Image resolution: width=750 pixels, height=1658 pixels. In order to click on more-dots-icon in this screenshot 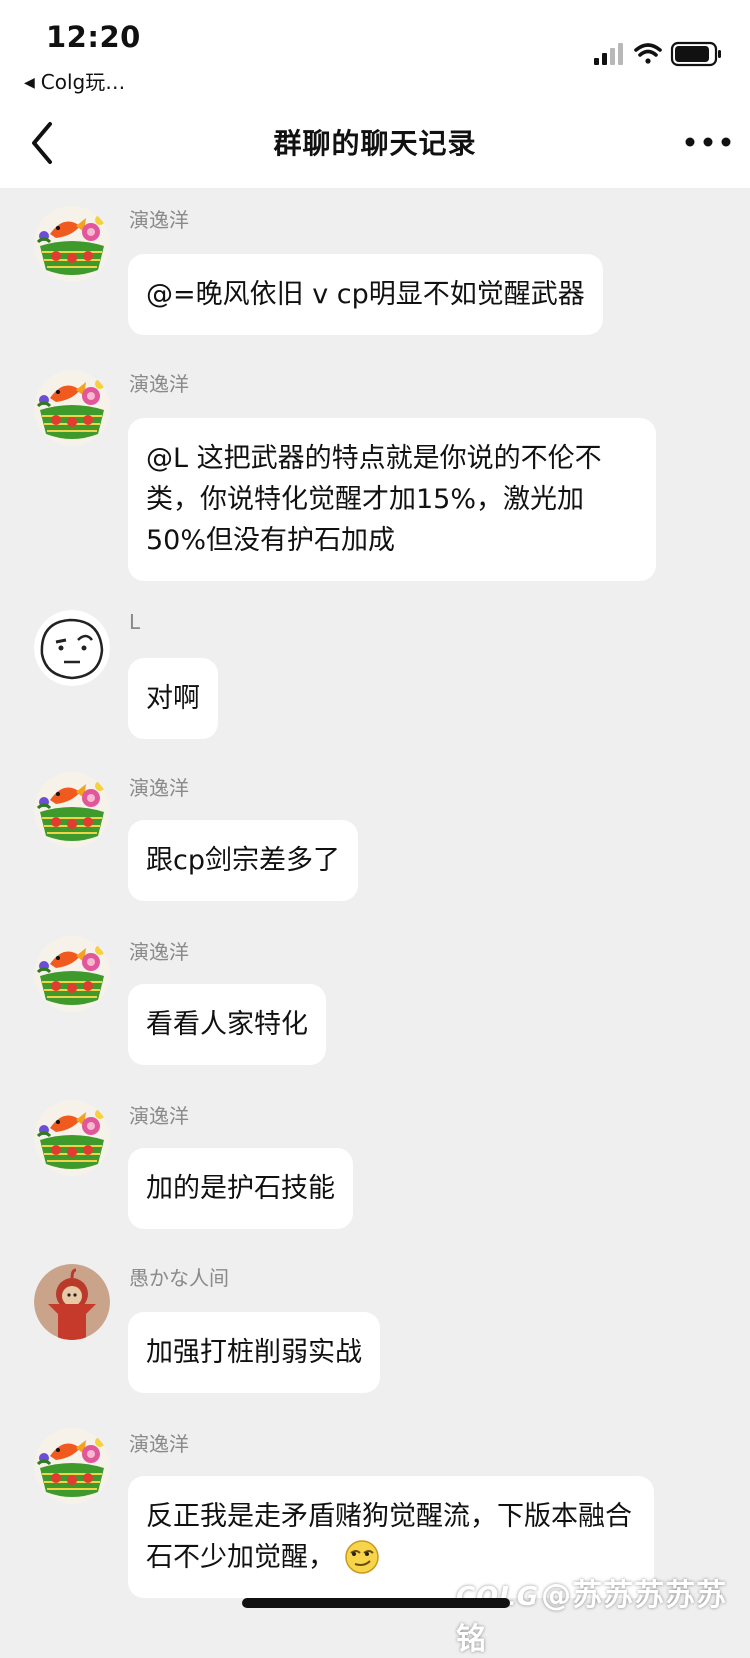, I will do `click(708, 142)`.